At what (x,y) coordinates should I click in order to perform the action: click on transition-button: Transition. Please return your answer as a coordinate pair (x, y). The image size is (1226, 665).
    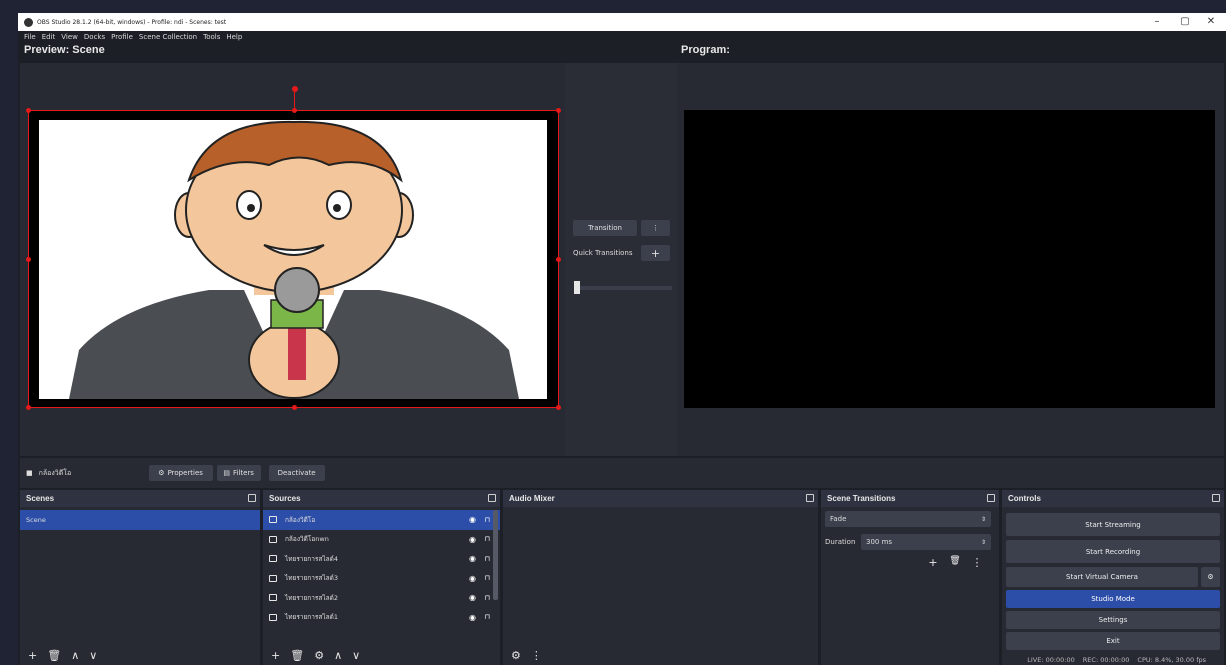
    Looking at the image, I should click on (605, 228).